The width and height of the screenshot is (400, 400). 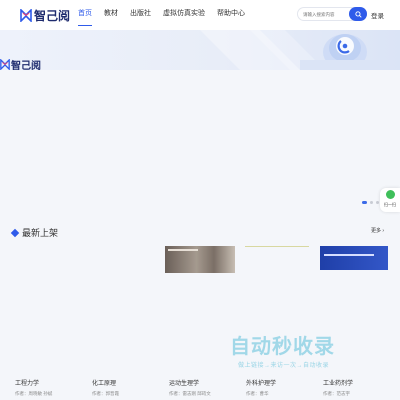 What do you see at coordinates (190, 393) in the screenshot?
I see `book-author: 作者：雷志刚 邱筠文` at bounding box center [190, 393].